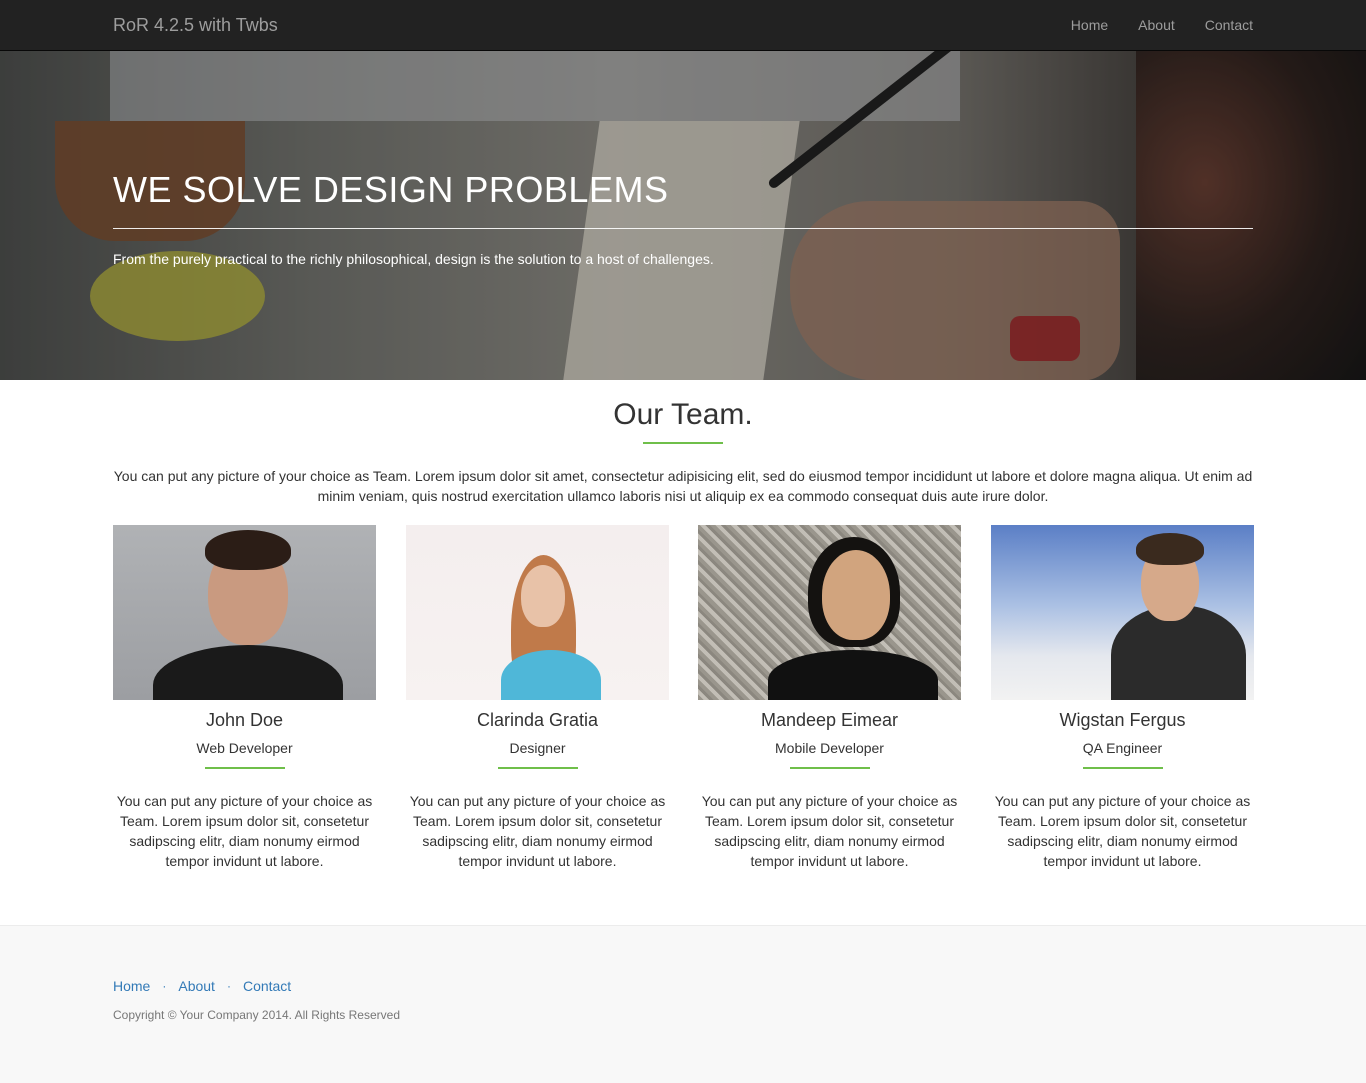 Image resolution: width=1366 pixels, height=1083 pixels. Describe the element at coordinates (244, 748) in the screenshot. I see `team-member-role: Web Developer` at that location.